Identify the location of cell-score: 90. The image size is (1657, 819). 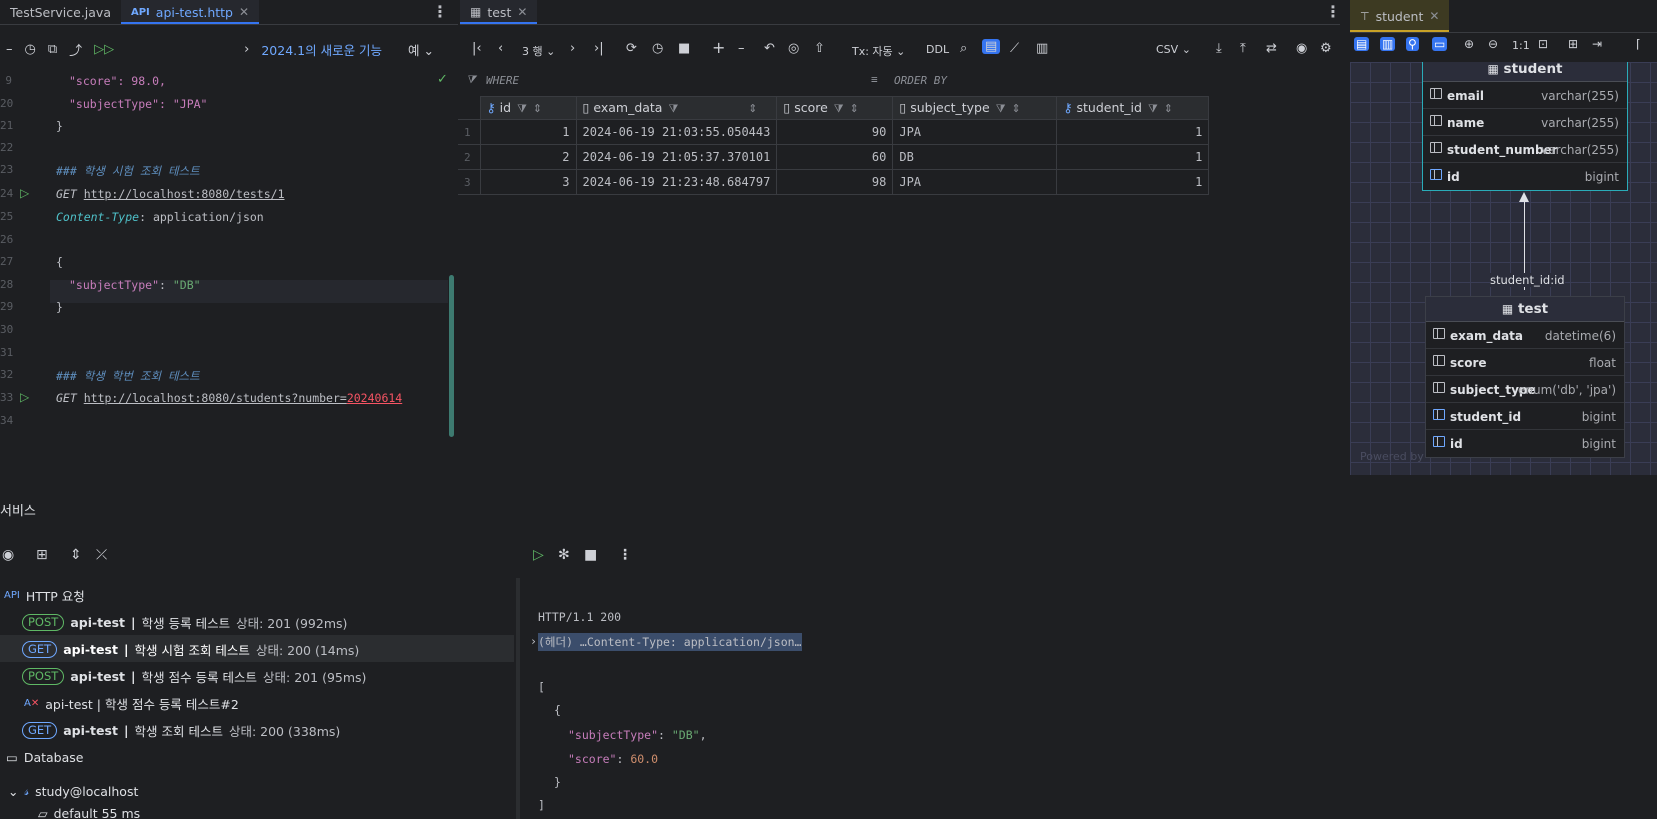
(835, 132).